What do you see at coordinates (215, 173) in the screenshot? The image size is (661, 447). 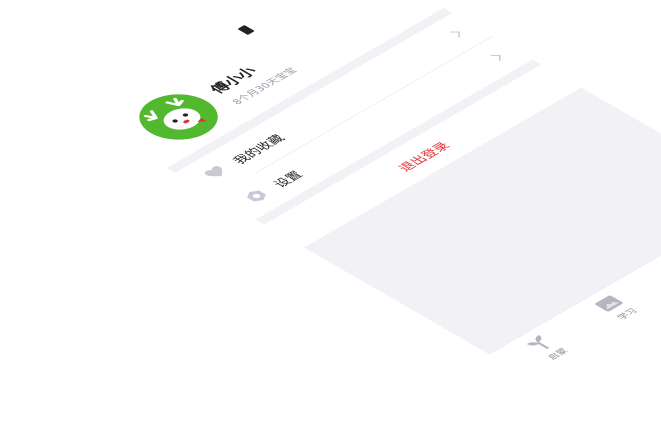 I see `heart-icon` at bounding box center [215, 173].